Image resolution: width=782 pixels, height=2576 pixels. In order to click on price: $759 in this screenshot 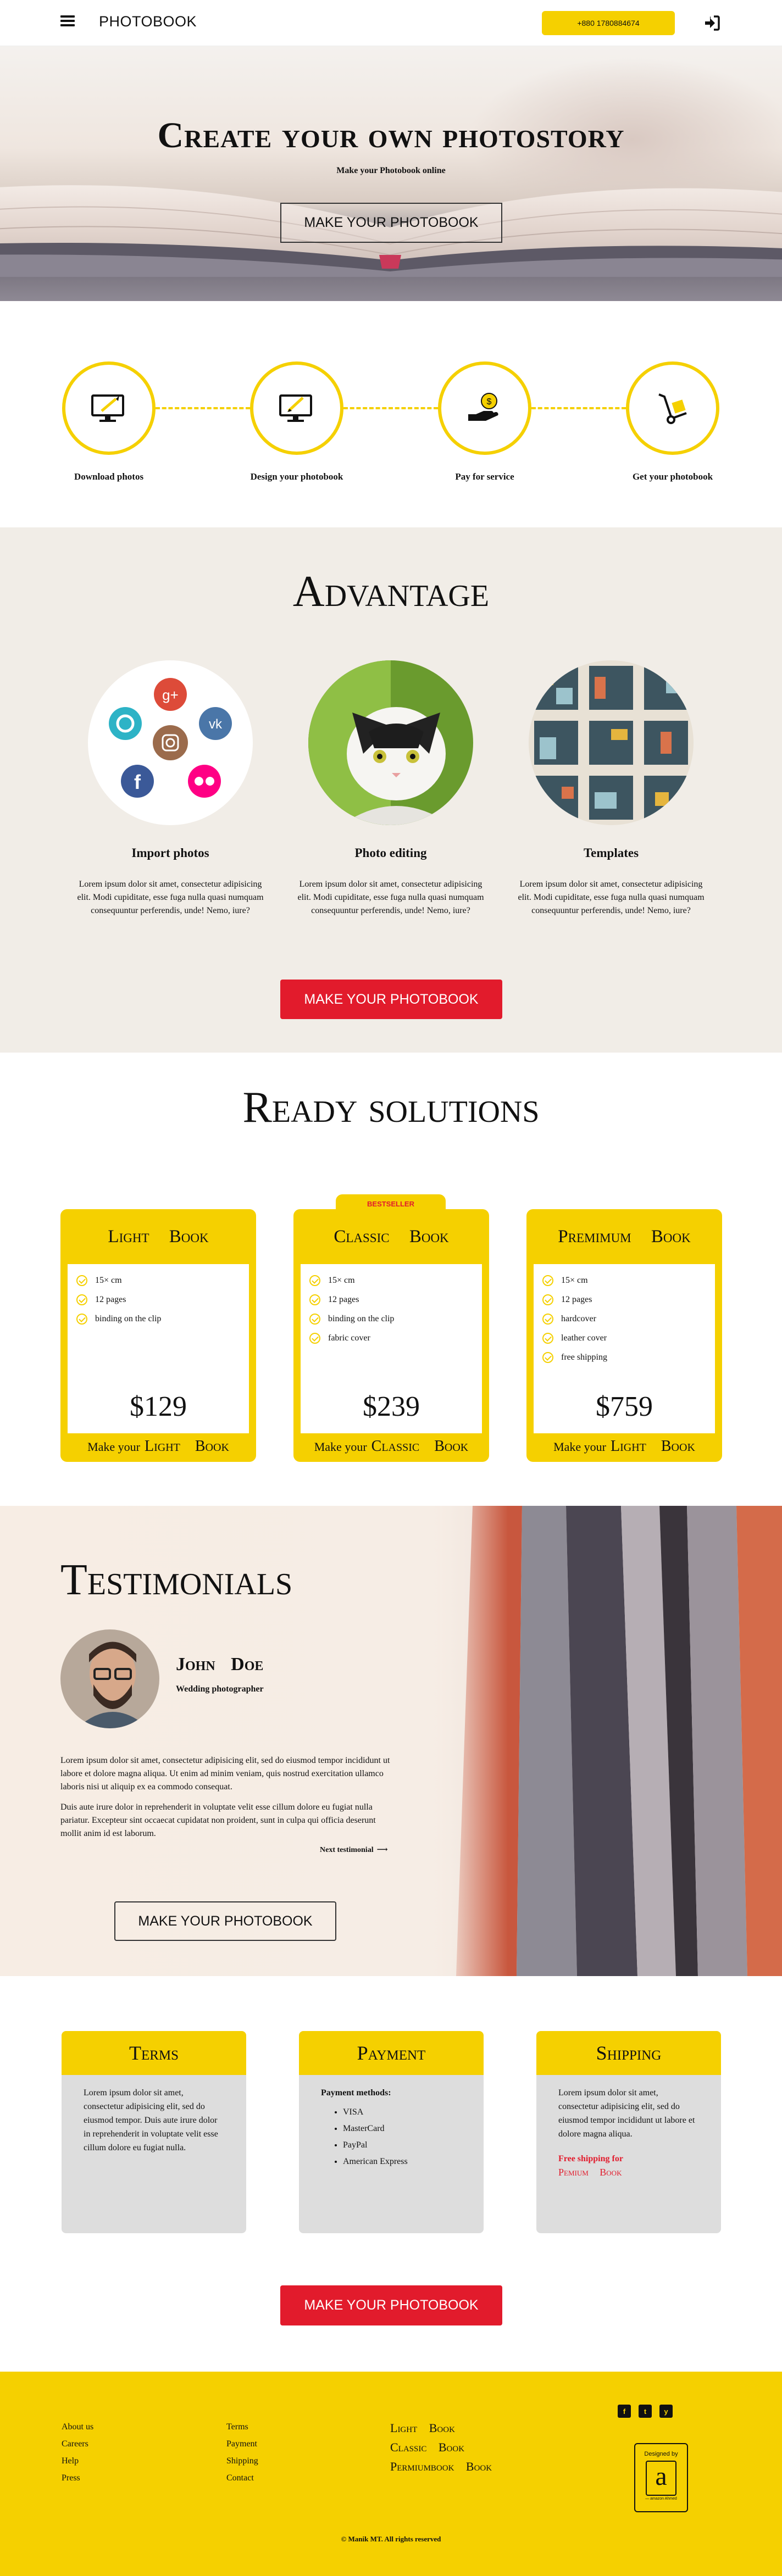, I will do `click(625, 1407)`.